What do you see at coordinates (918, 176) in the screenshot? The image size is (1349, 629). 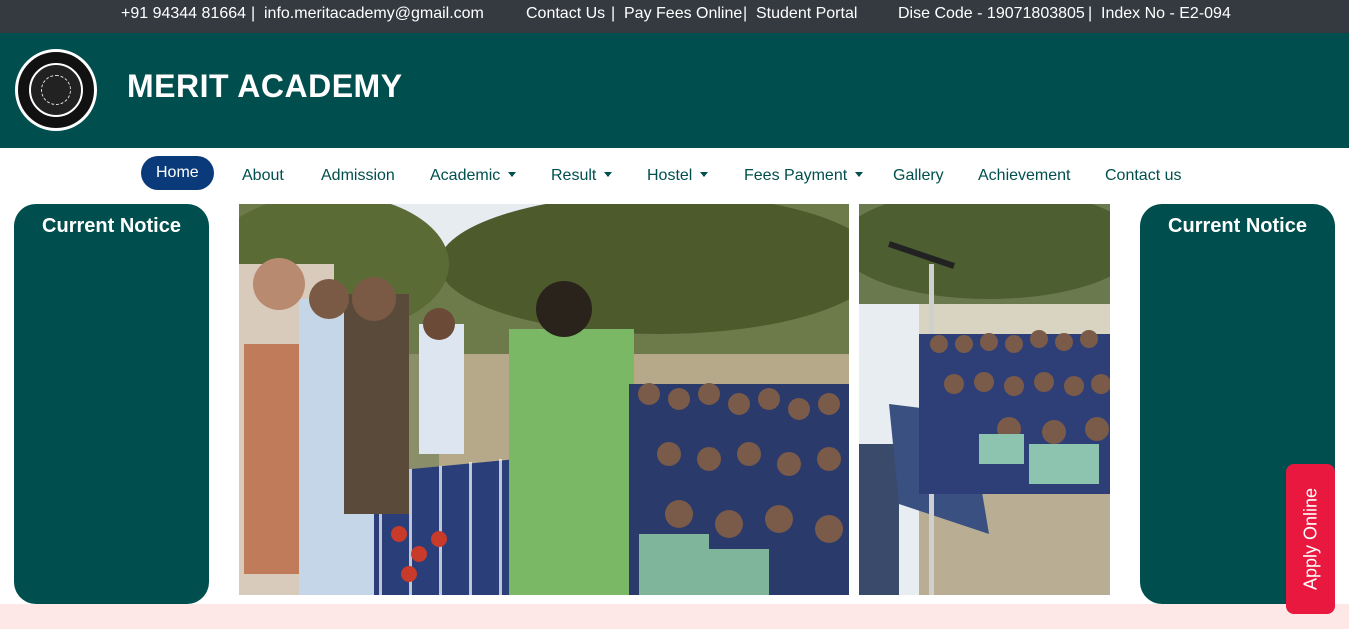 I see `nav-gallery: Gallery` at bounding box center [918, 176].